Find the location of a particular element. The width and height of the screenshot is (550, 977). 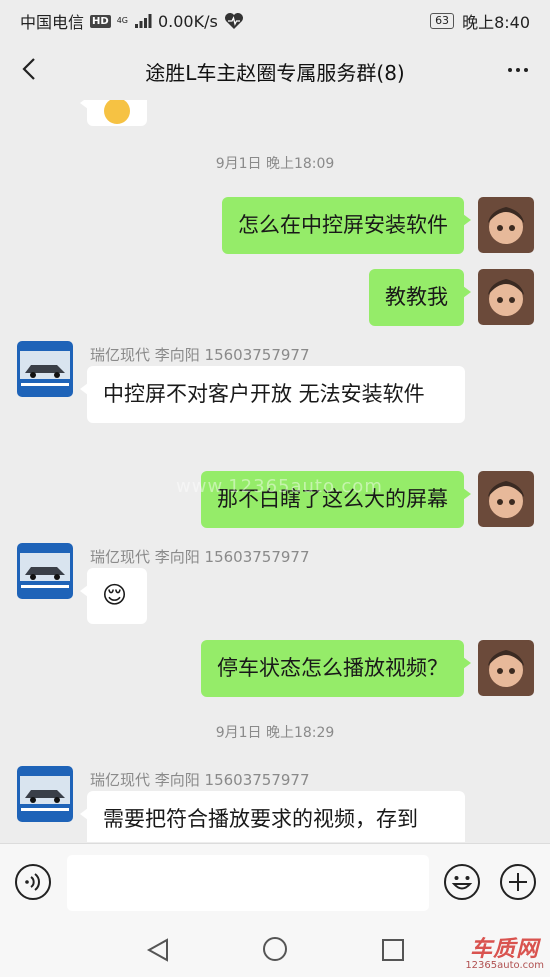

system-recents-button is located at coordinates (393, 952).